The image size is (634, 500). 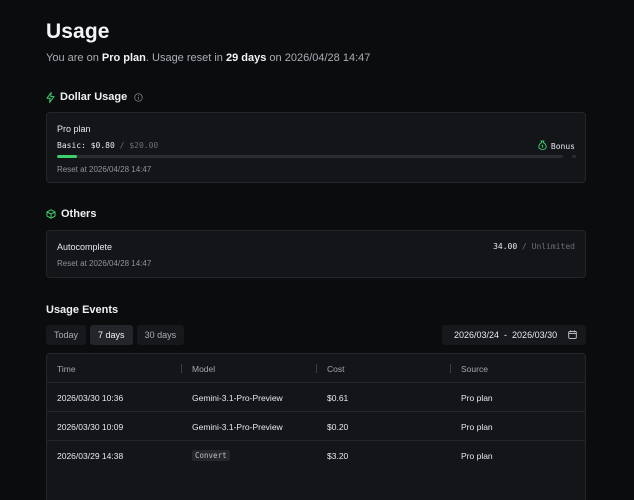 I want to click on cell-time: 2026/03/29 14:38, so click(x=90, y=455).